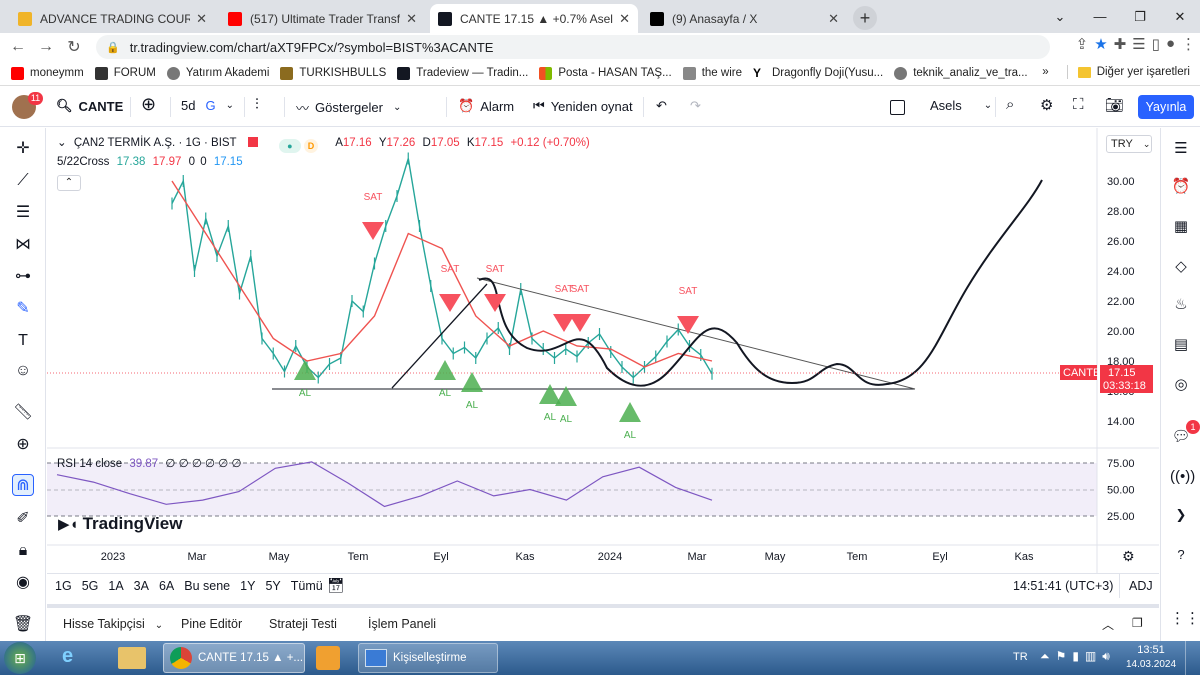 The width and height of the screenshot is (1200, 675). I want to click on tab-search-icon: ⌄, so click(1060, 17).